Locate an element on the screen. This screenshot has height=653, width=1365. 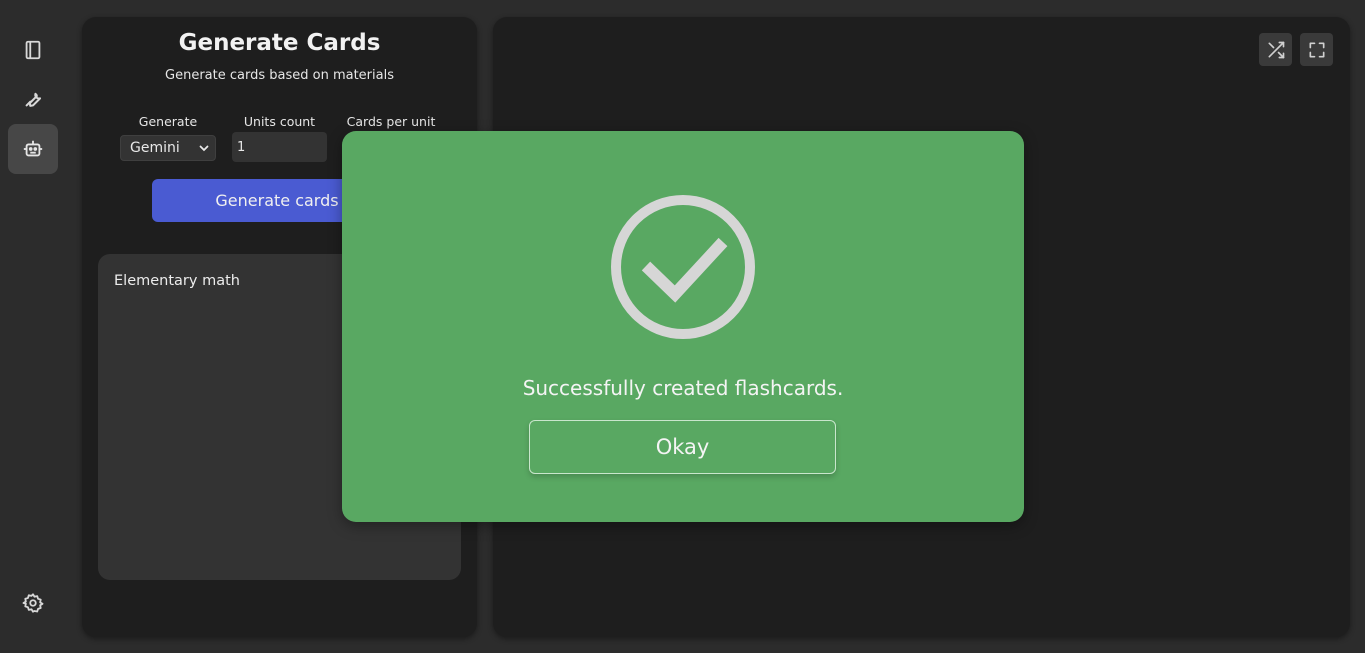
page-subtitle: Generate cards based on materials is located at coordinates (279, 75).